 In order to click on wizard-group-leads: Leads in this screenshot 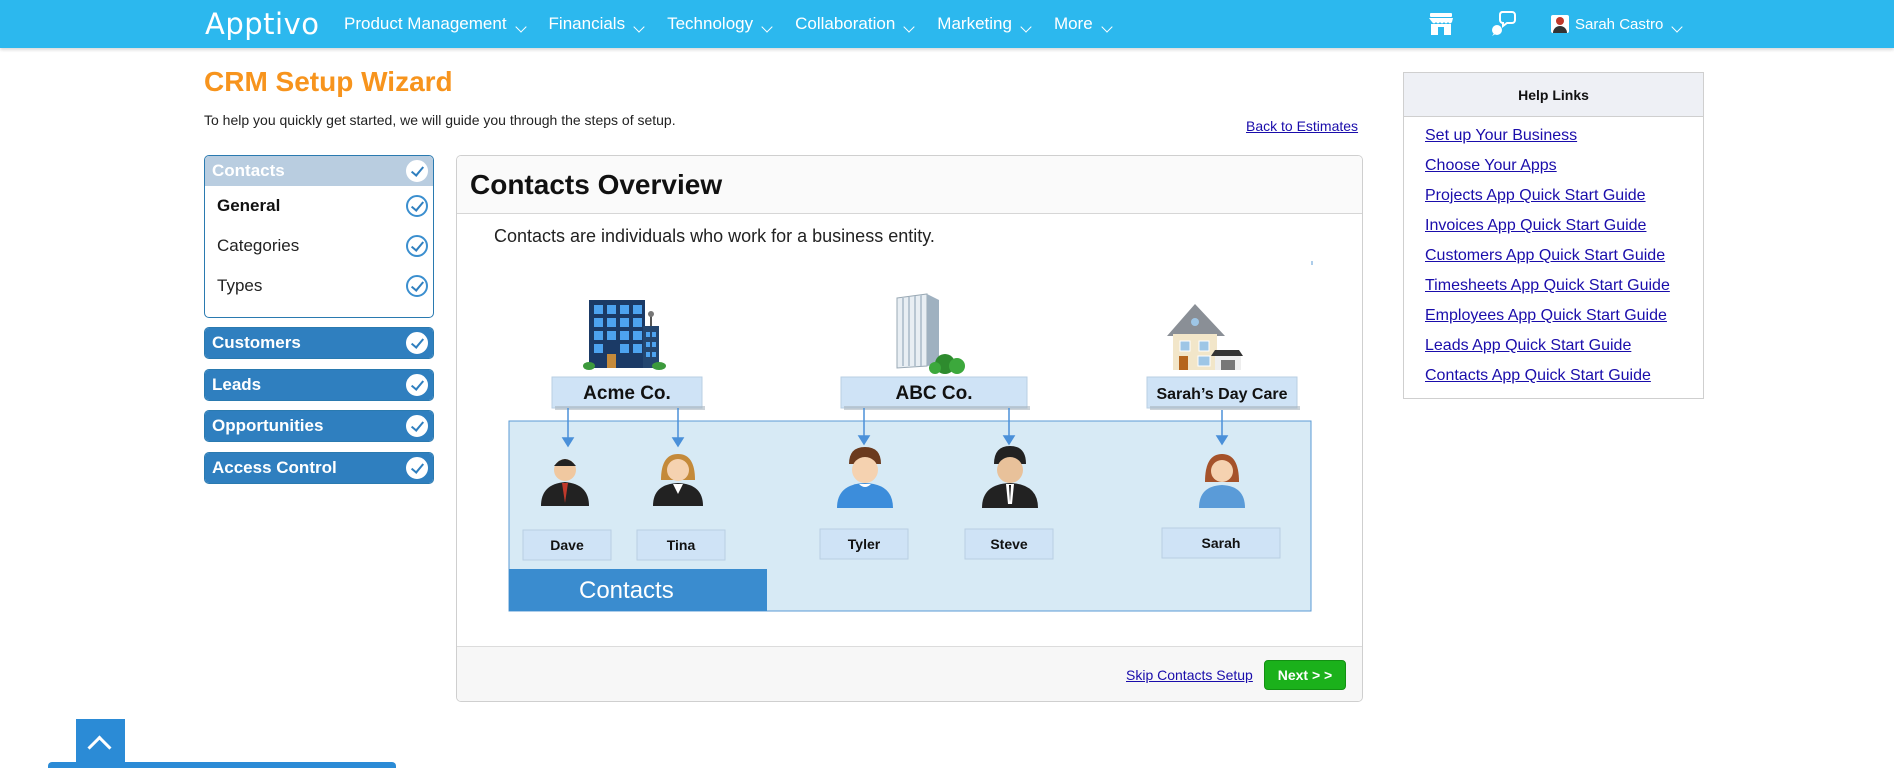, I will do `click(319, 385)`.